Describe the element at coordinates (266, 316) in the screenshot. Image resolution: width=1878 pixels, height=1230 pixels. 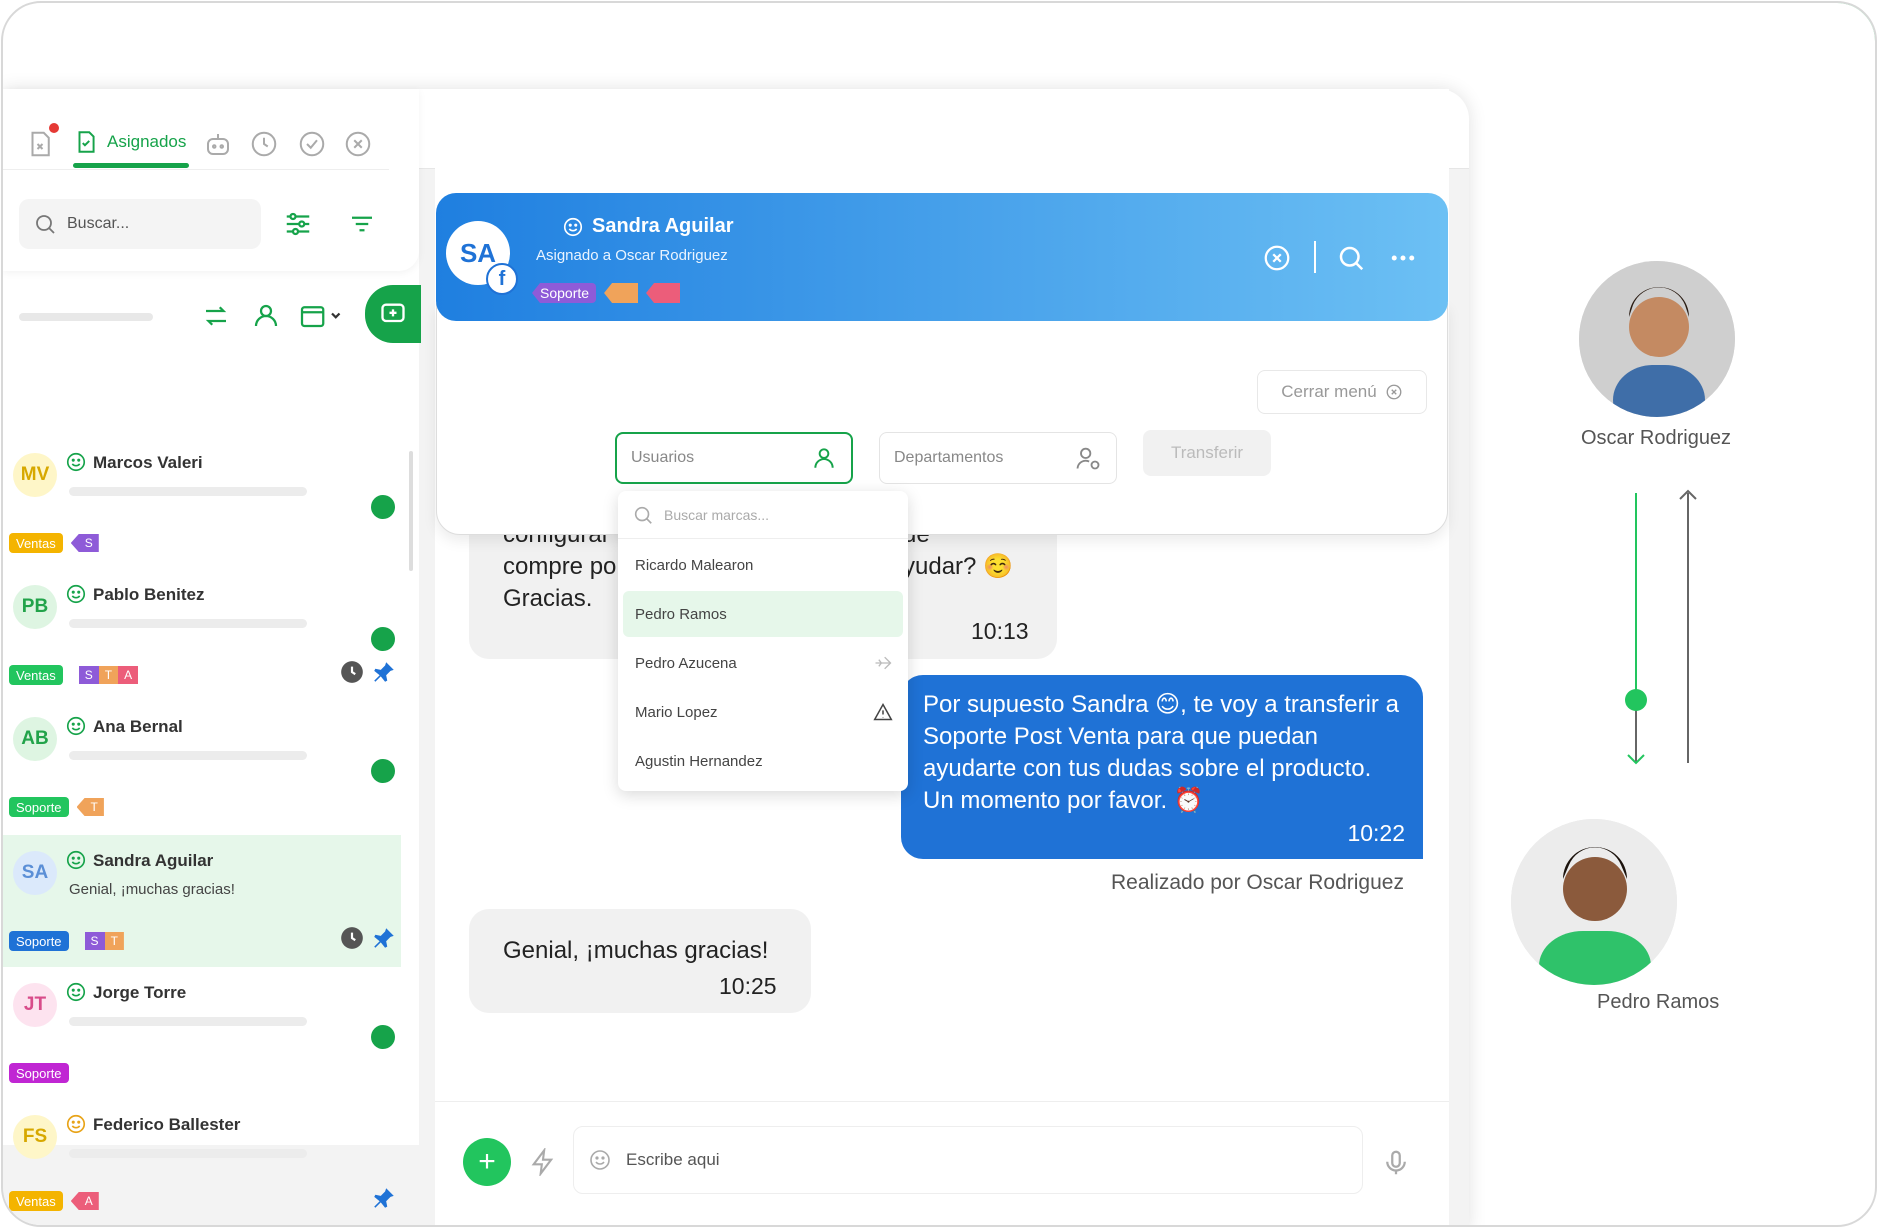
I see `user-assign-icon` at that location.